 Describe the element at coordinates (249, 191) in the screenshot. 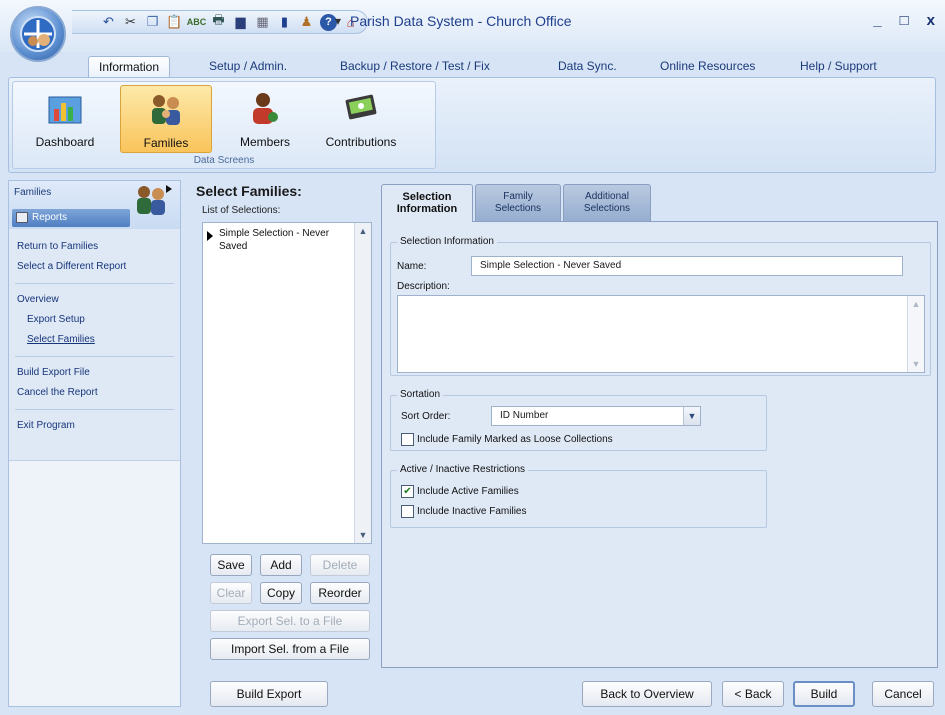

I see `page-title: Select Families:` at that location.